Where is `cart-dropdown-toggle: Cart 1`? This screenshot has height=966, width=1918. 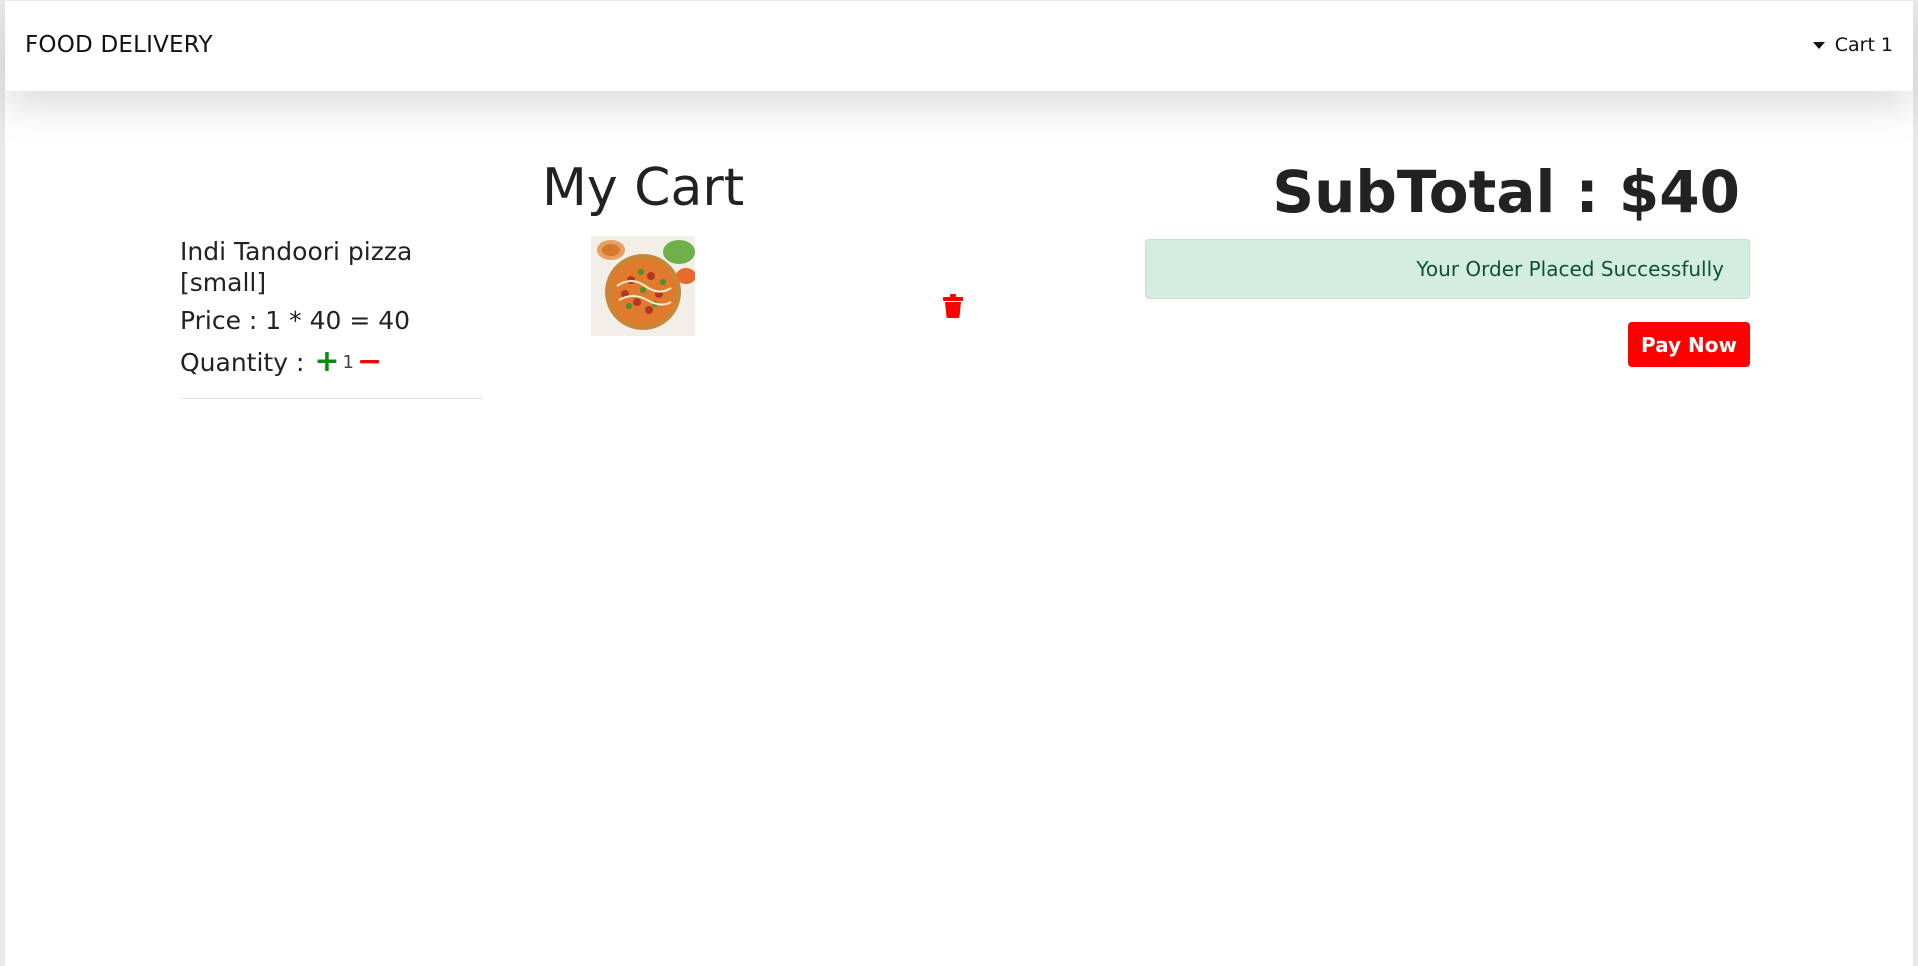 cart-dropdown-toggle: Cart 1 is located at coordinates (1852, 45).